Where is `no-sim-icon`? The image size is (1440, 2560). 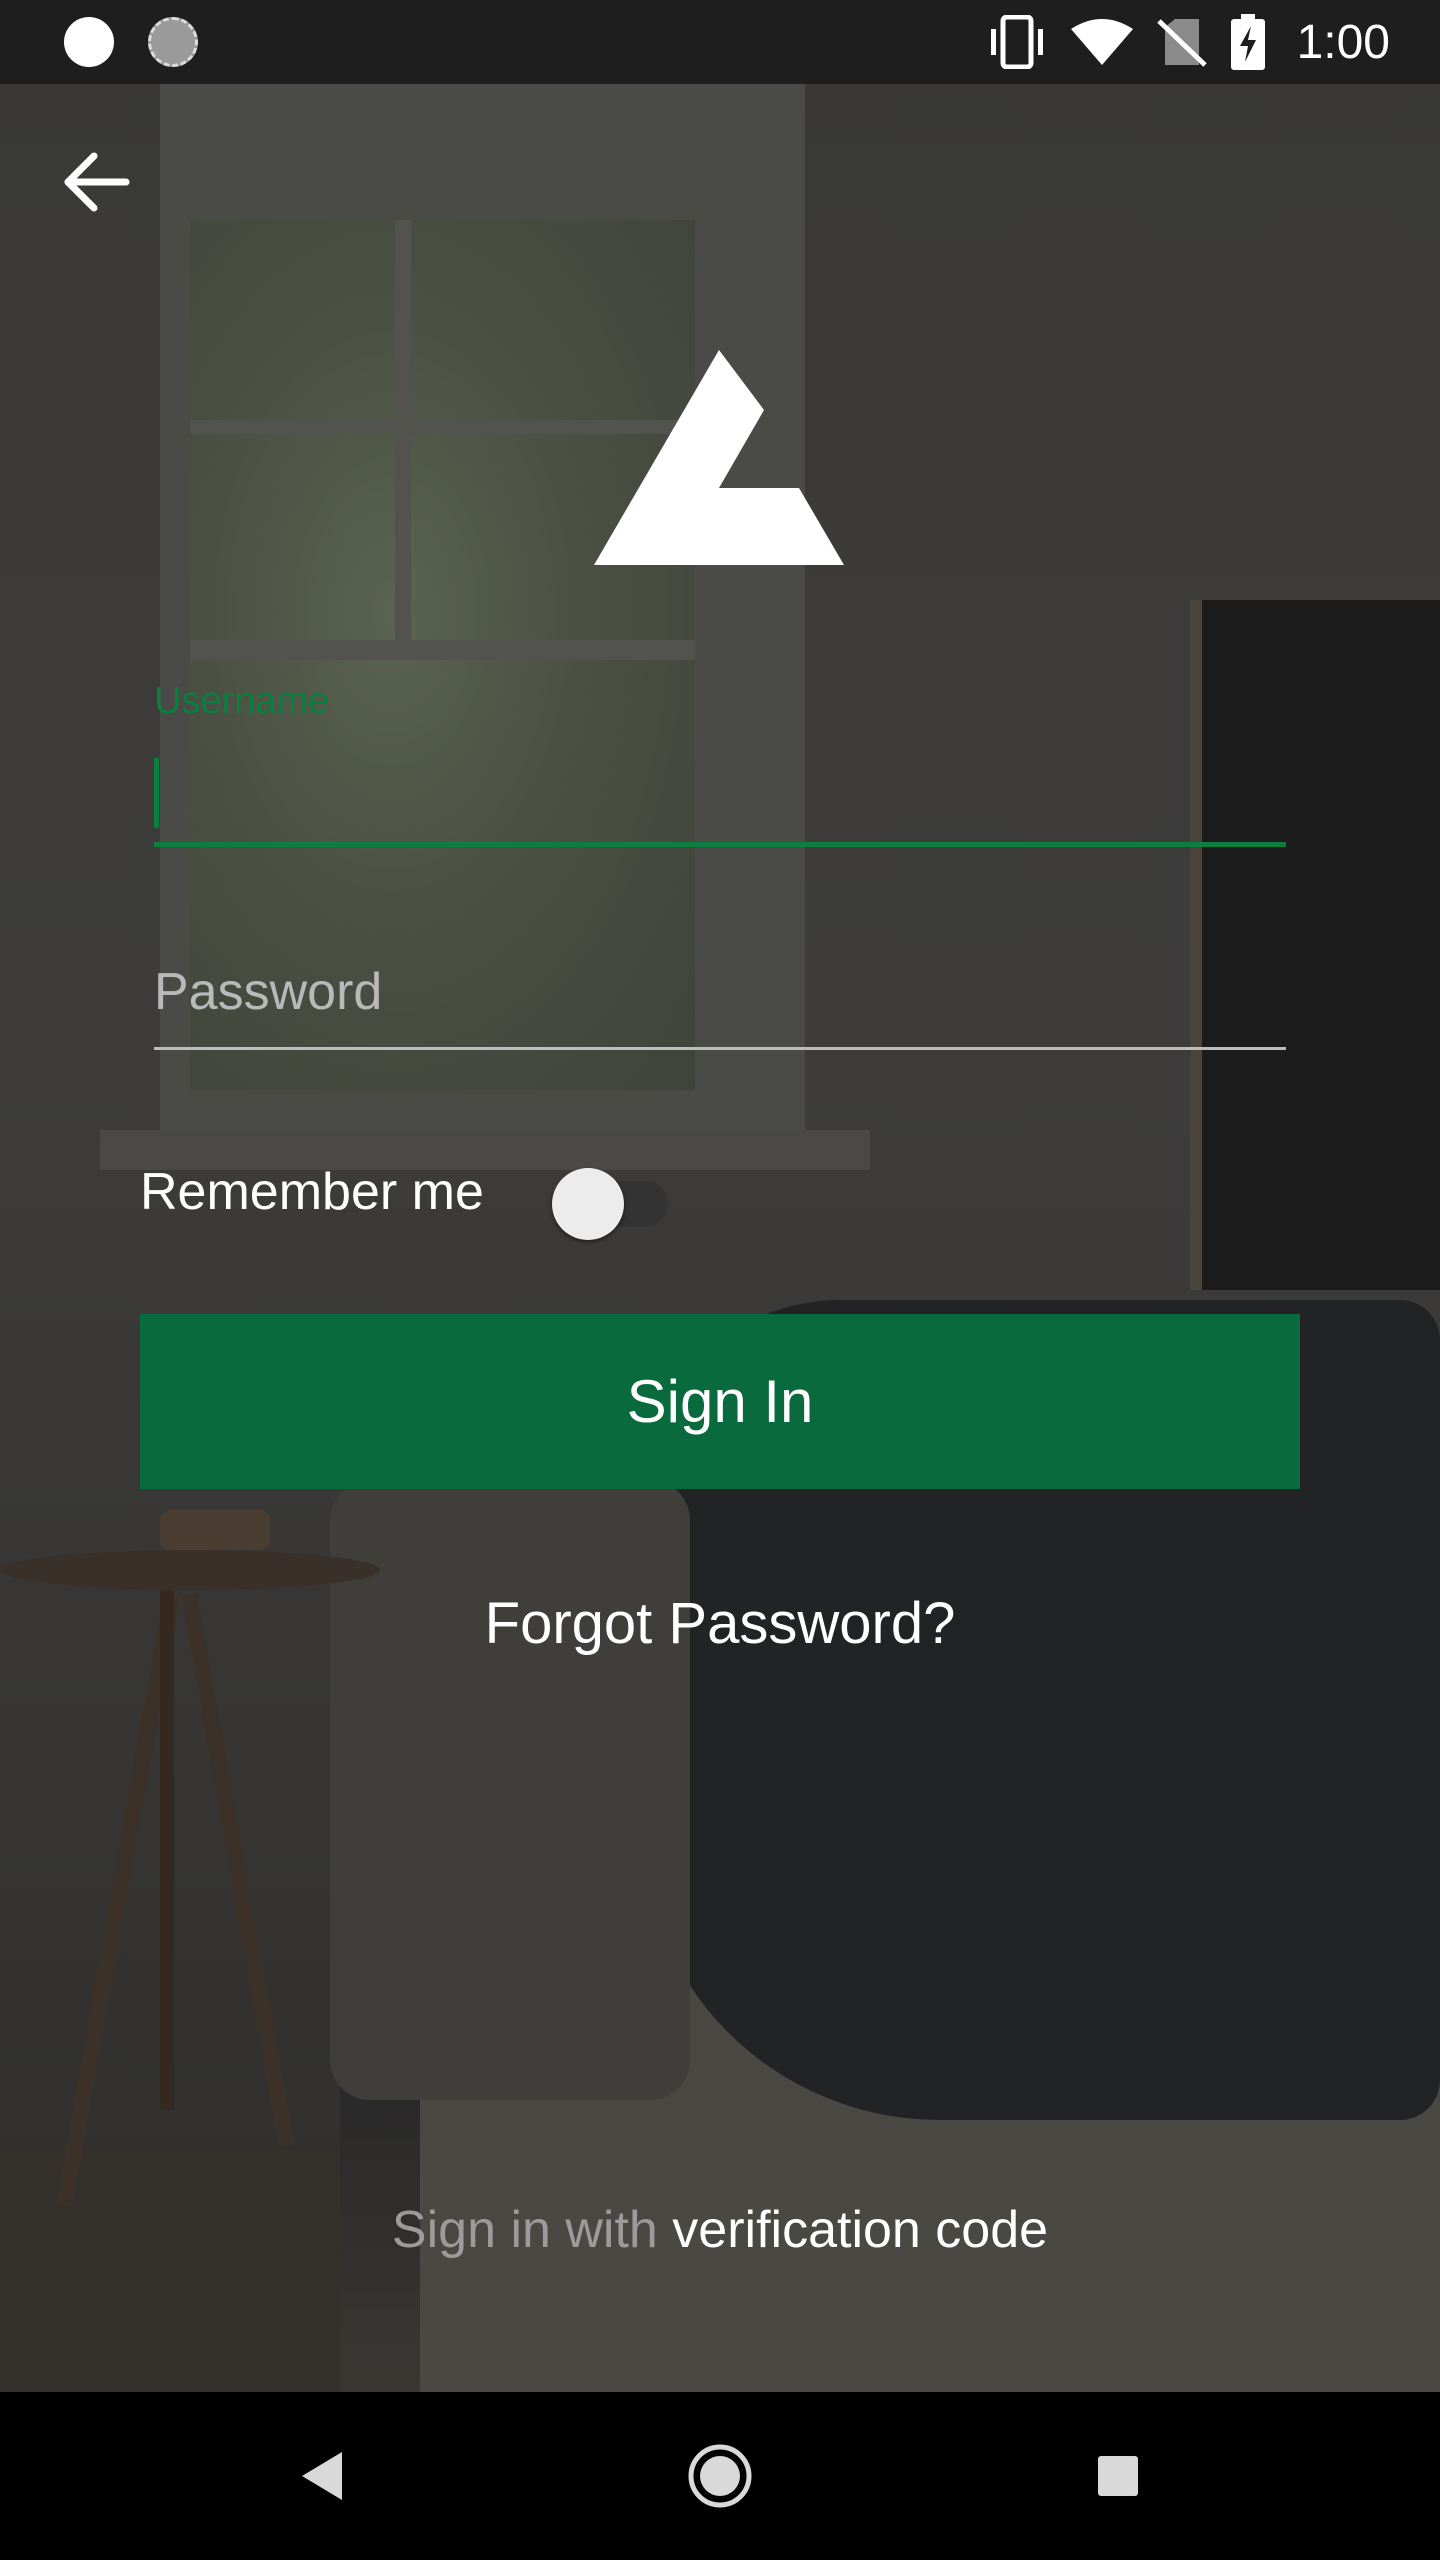
no-sim-icon is located at coordinates (1181, 43).